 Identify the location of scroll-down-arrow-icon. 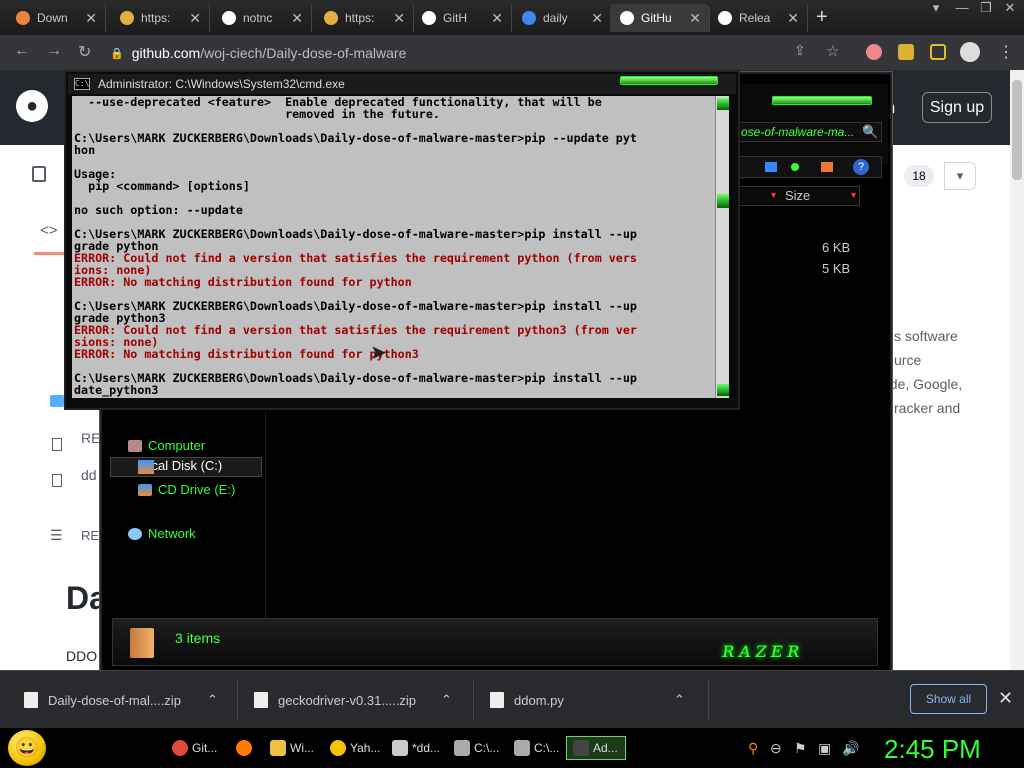
(723, 390).